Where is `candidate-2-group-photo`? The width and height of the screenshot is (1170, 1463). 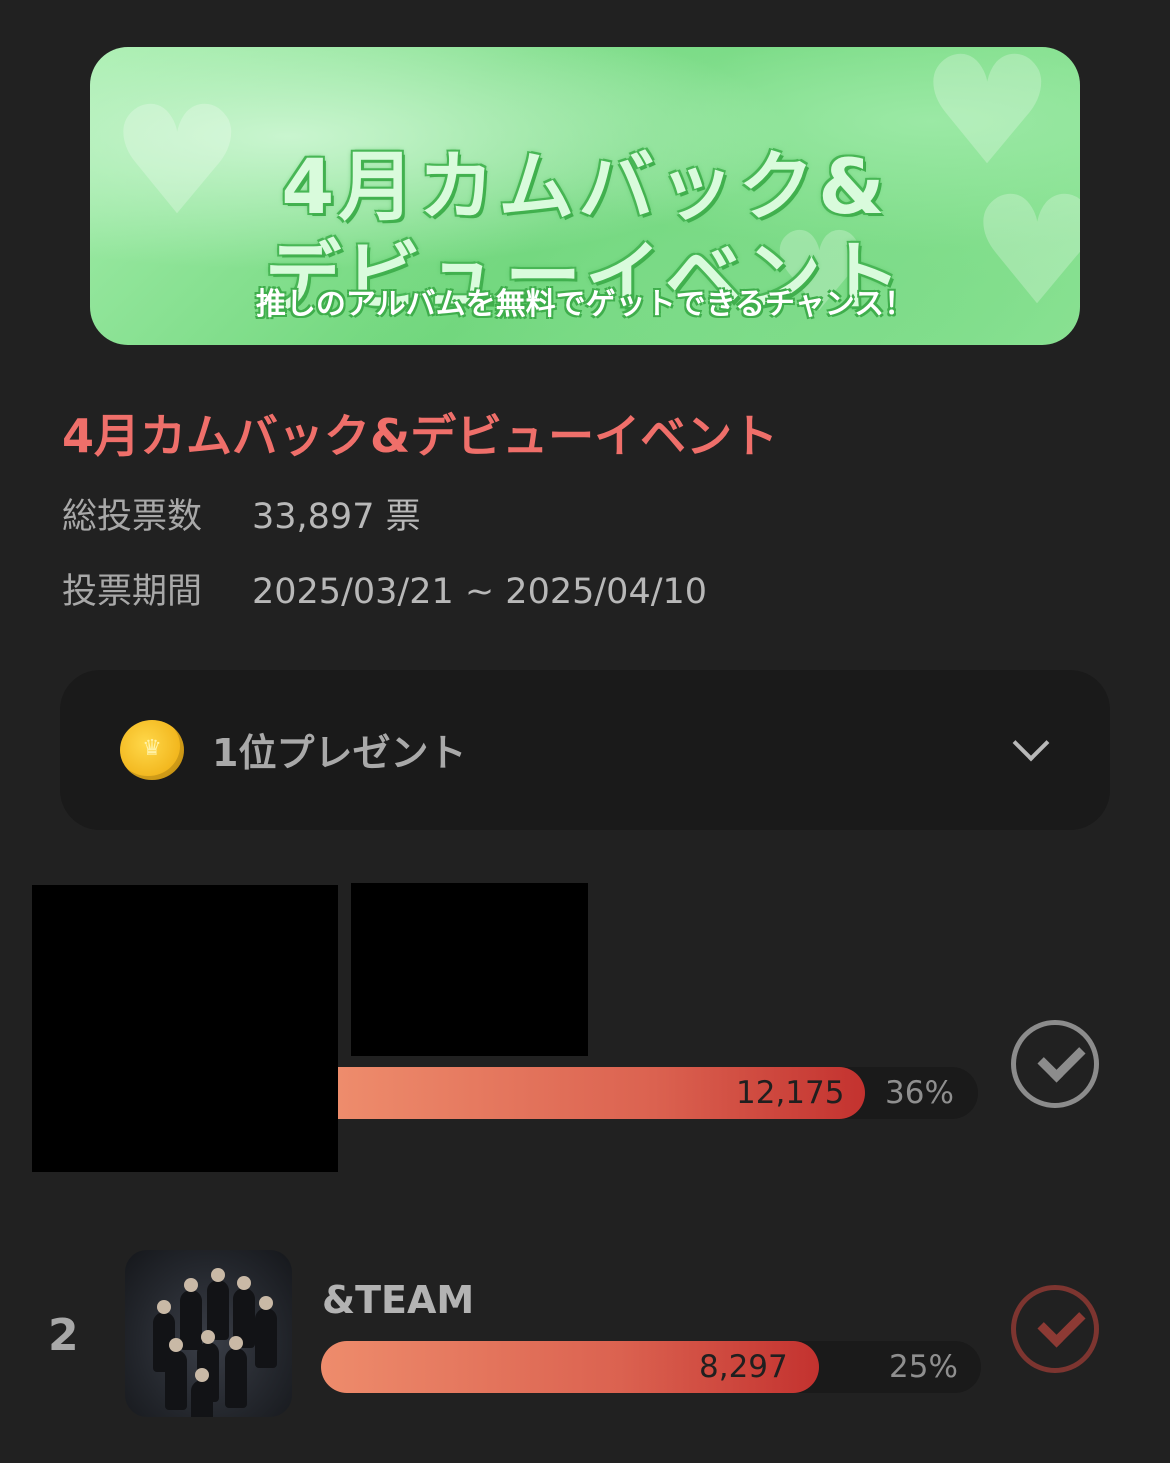
candidate-2-group-photo is located at coordinates (208, 1333).